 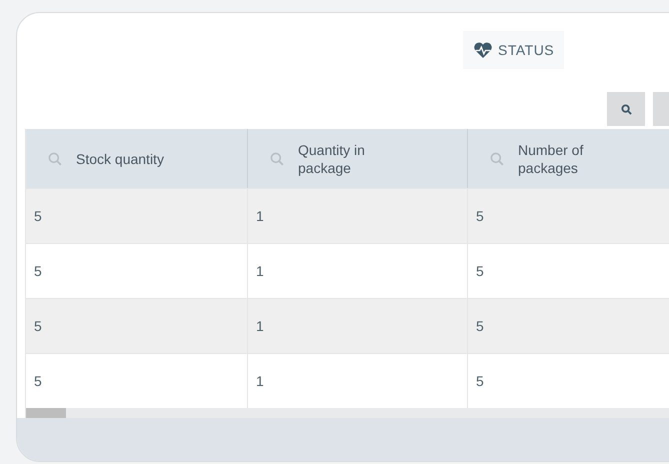 I want to click on column-title: Number of packages, so click(x=551, y=158).